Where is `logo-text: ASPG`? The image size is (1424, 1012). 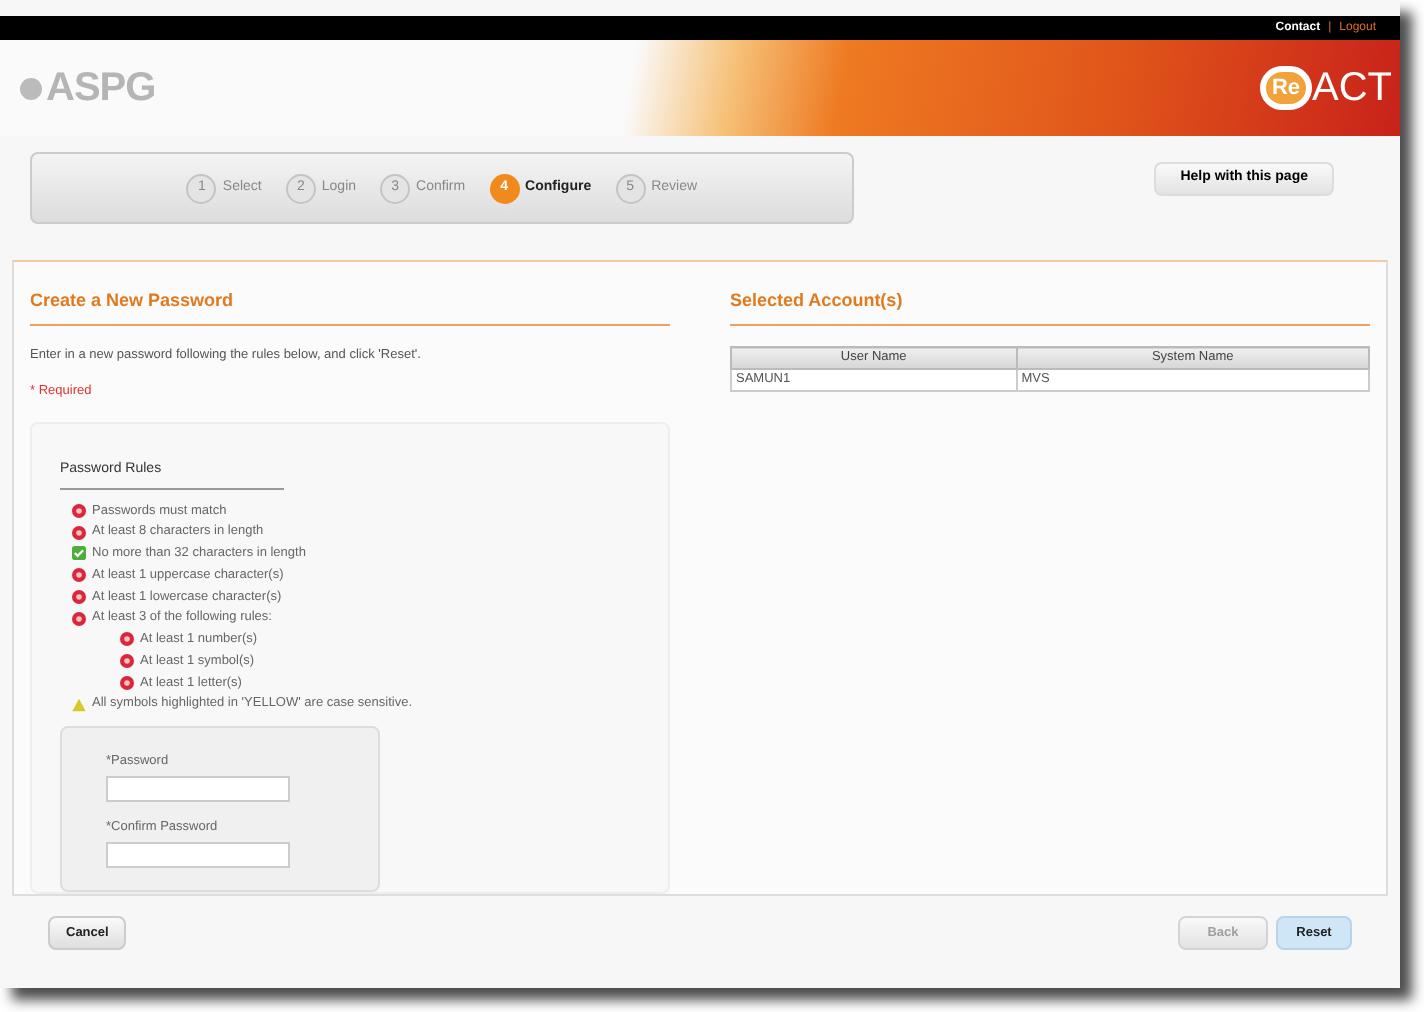
logo-text: ASPG is located at coordinates (101, 89).